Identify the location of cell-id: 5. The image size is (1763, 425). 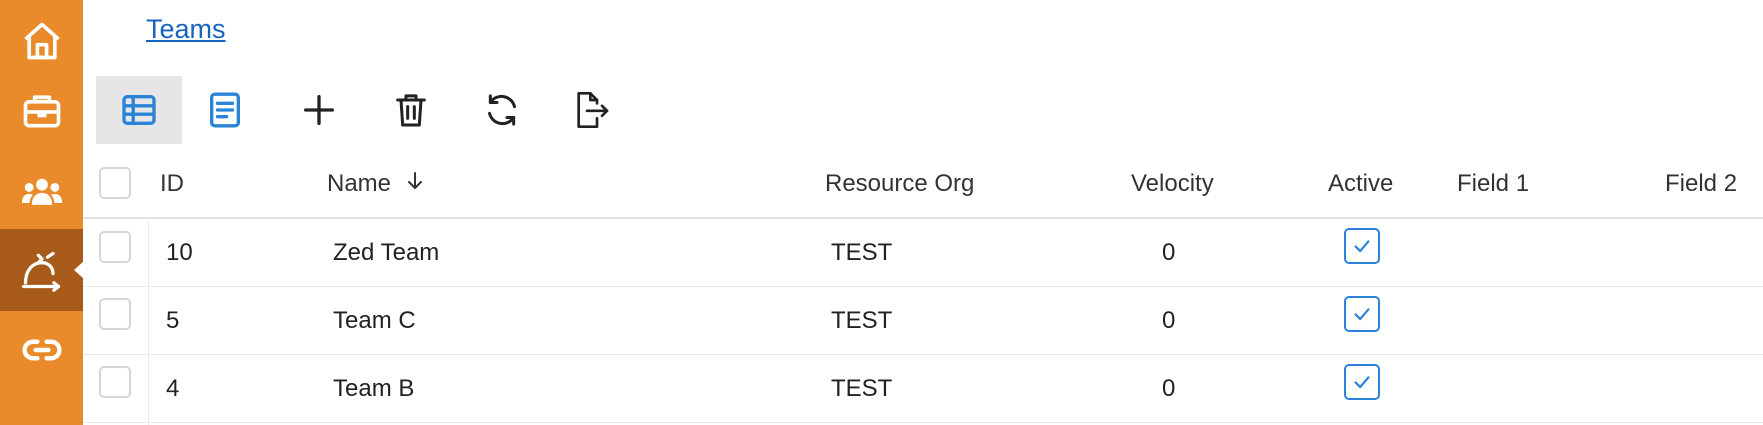
(173, 320).